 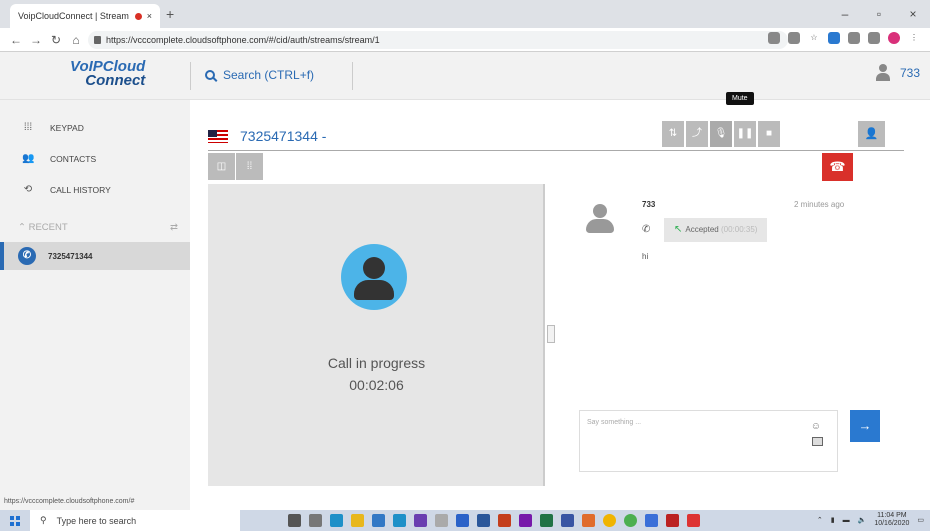 I want to click on status-url: https://vcccomplete.cloudsoftphone.com/#, so click(x=95, y=504).